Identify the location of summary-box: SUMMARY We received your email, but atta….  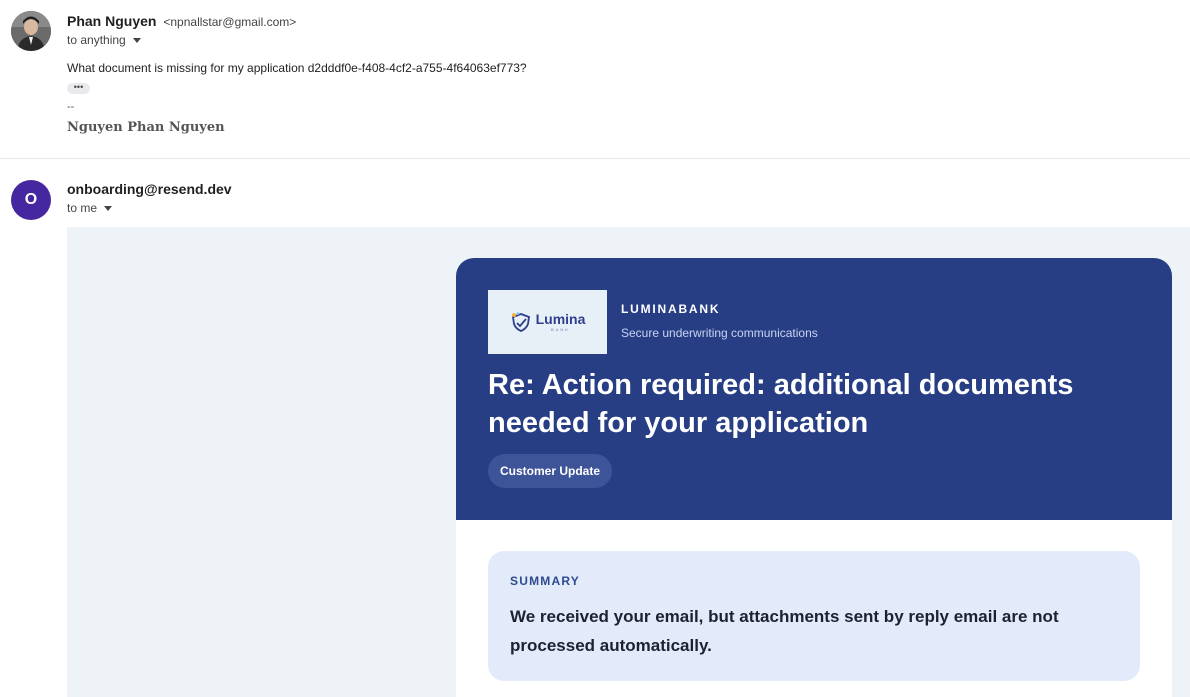
(814, 616).